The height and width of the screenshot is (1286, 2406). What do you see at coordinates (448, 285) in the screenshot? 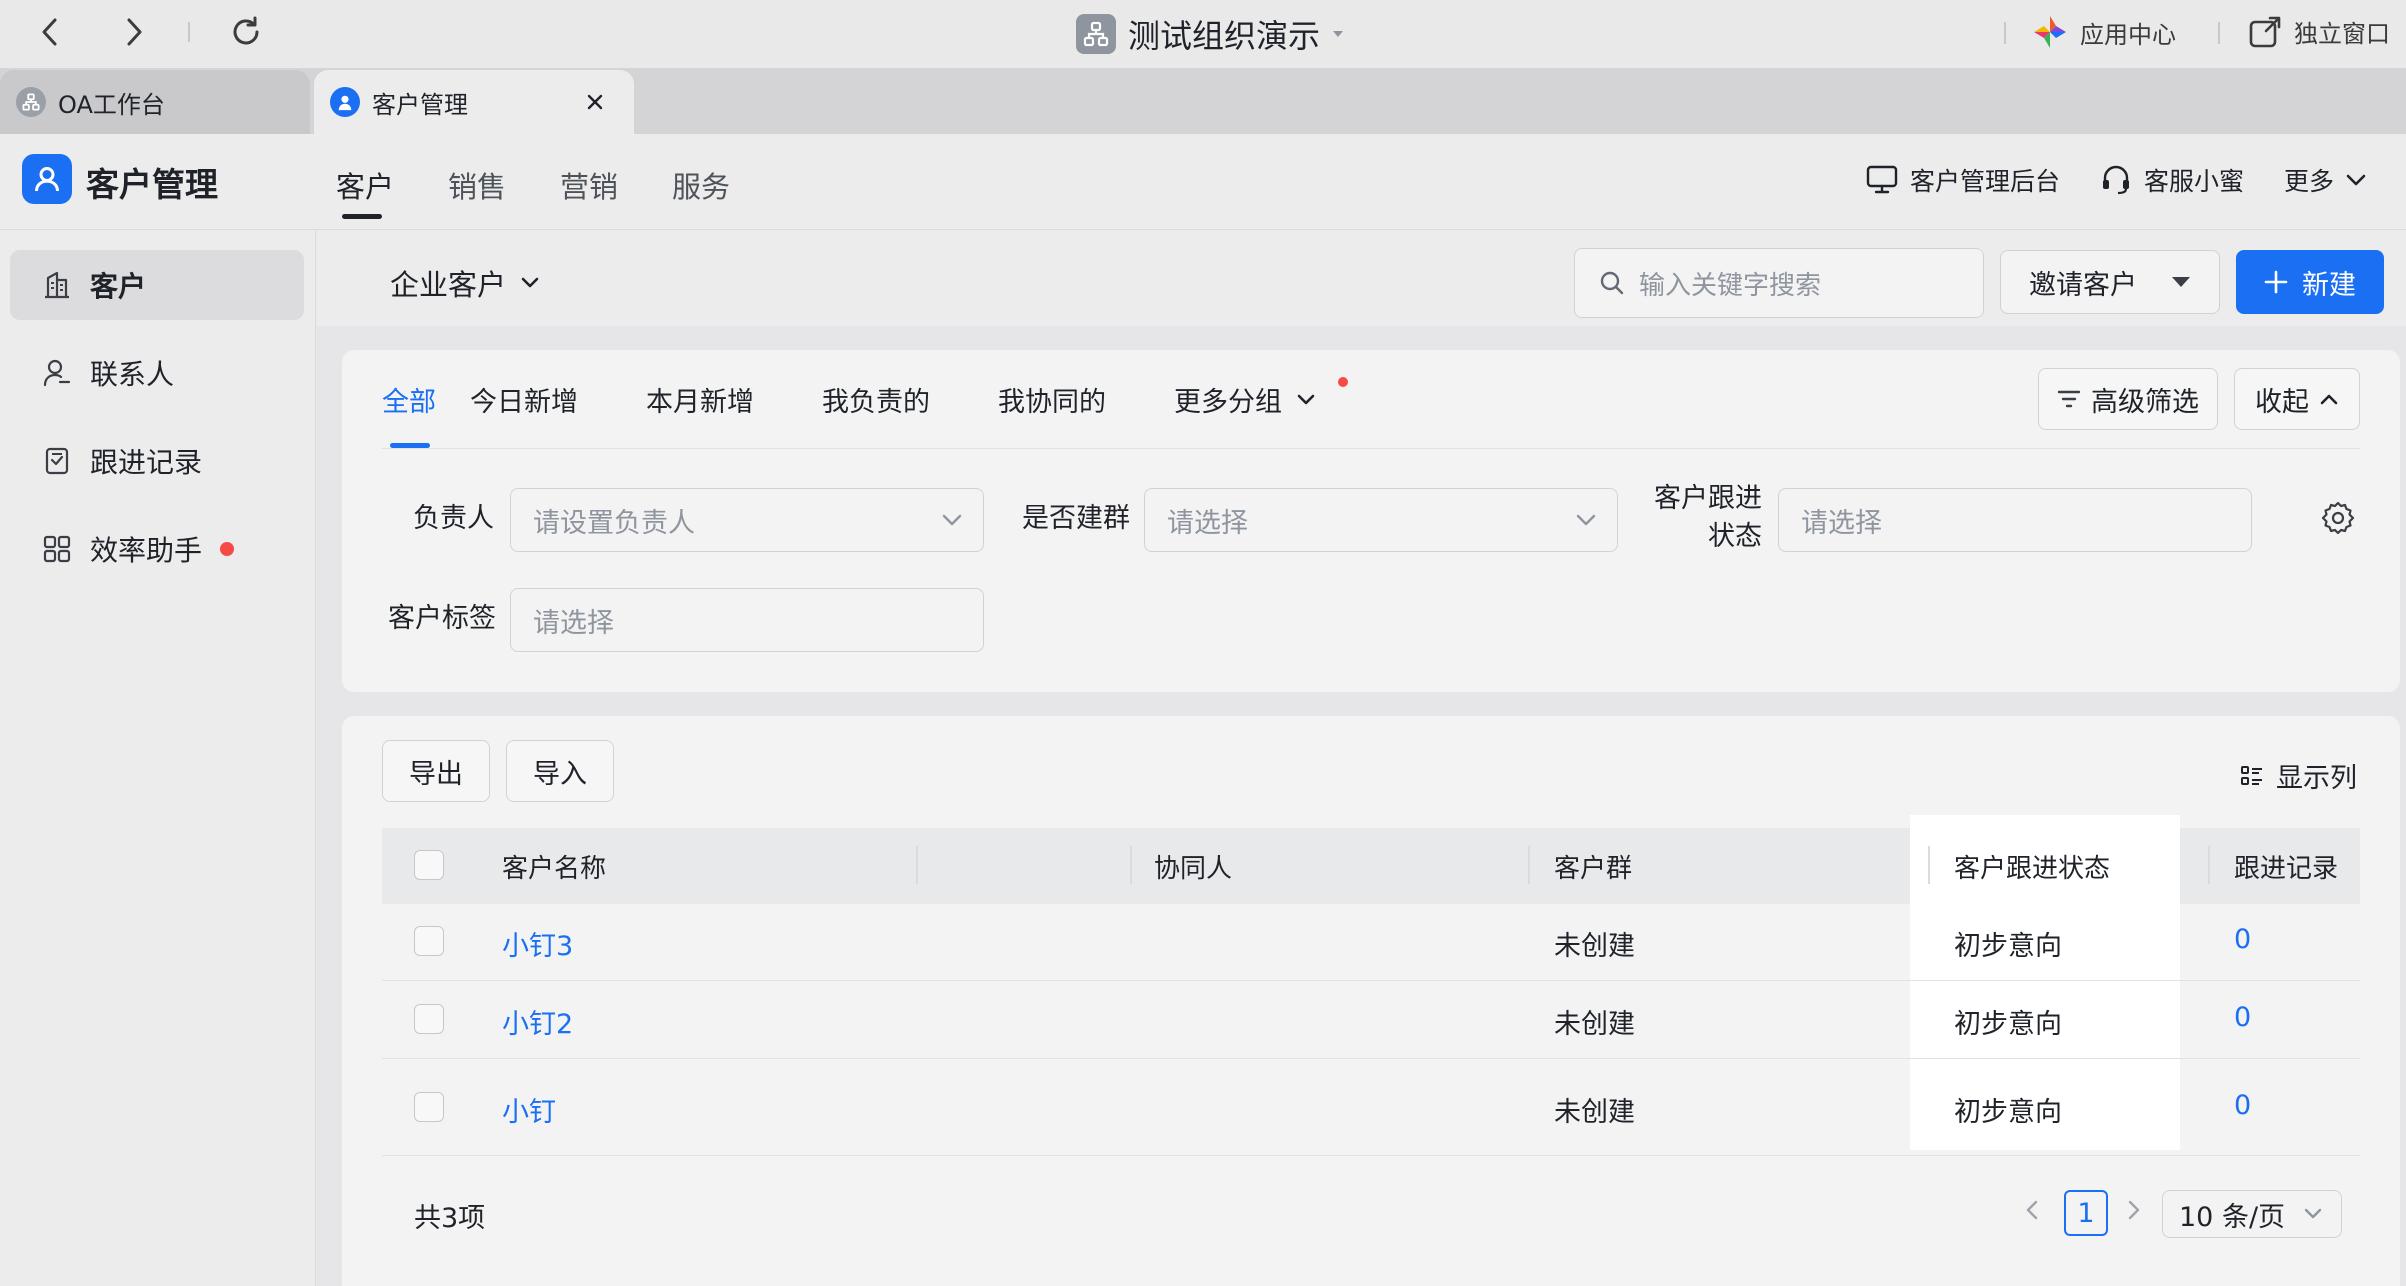
I see `view-selector-label: 企业客户` at bounding box center [448, 285].